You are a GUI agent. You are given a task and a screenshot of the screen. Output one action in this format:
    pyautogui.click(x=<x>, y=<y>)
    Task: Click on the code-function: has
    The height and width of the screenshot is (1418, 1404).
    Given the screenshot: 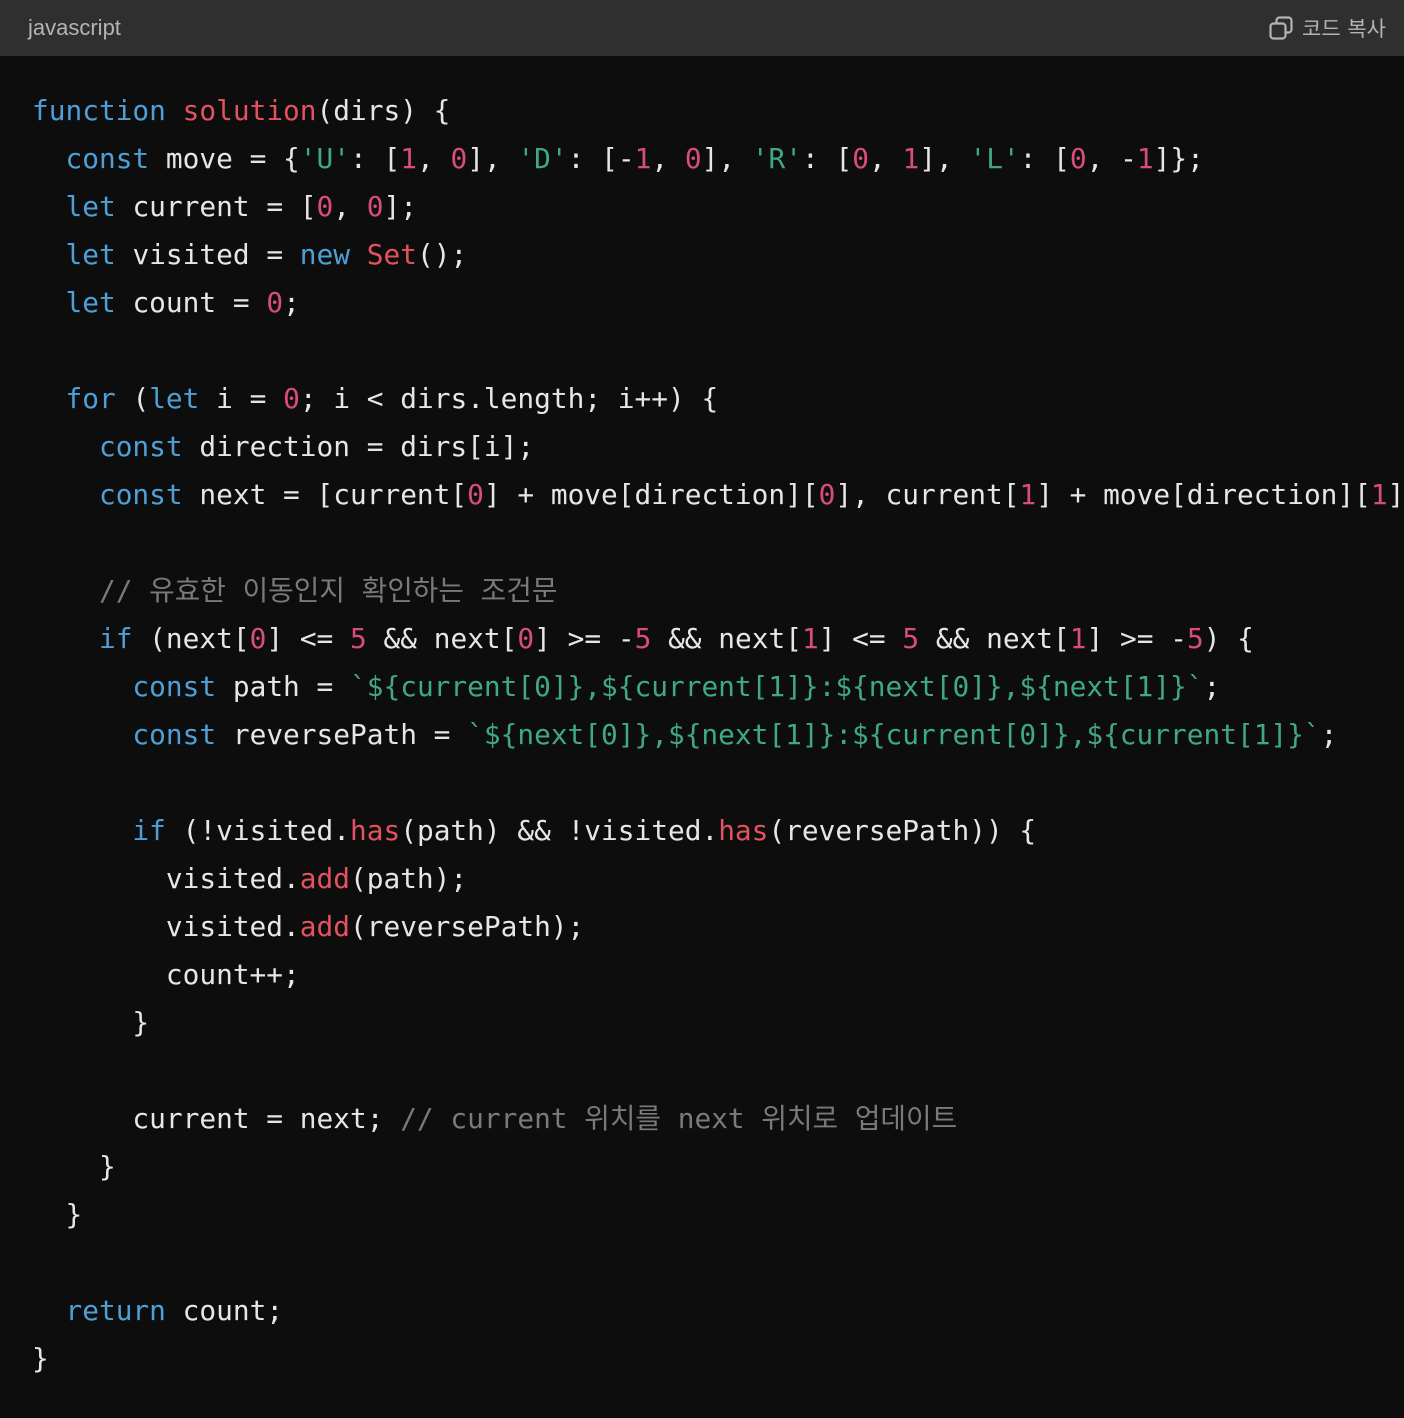 What is the action you would take?
    pyautogui.click(x=375, y=830)
    